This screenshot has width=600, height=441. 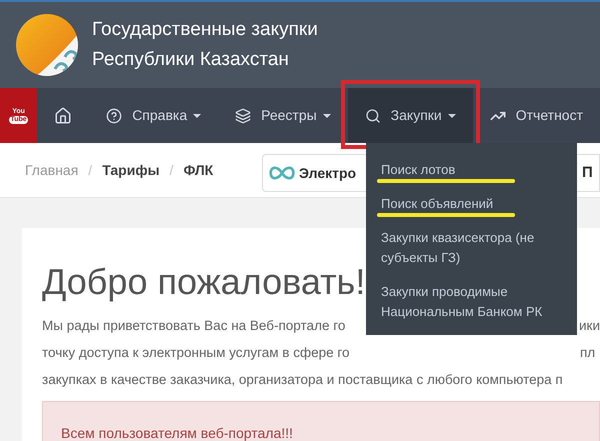 I want to click on site-title: Республики Казахстан, so click(x=191, y=60).